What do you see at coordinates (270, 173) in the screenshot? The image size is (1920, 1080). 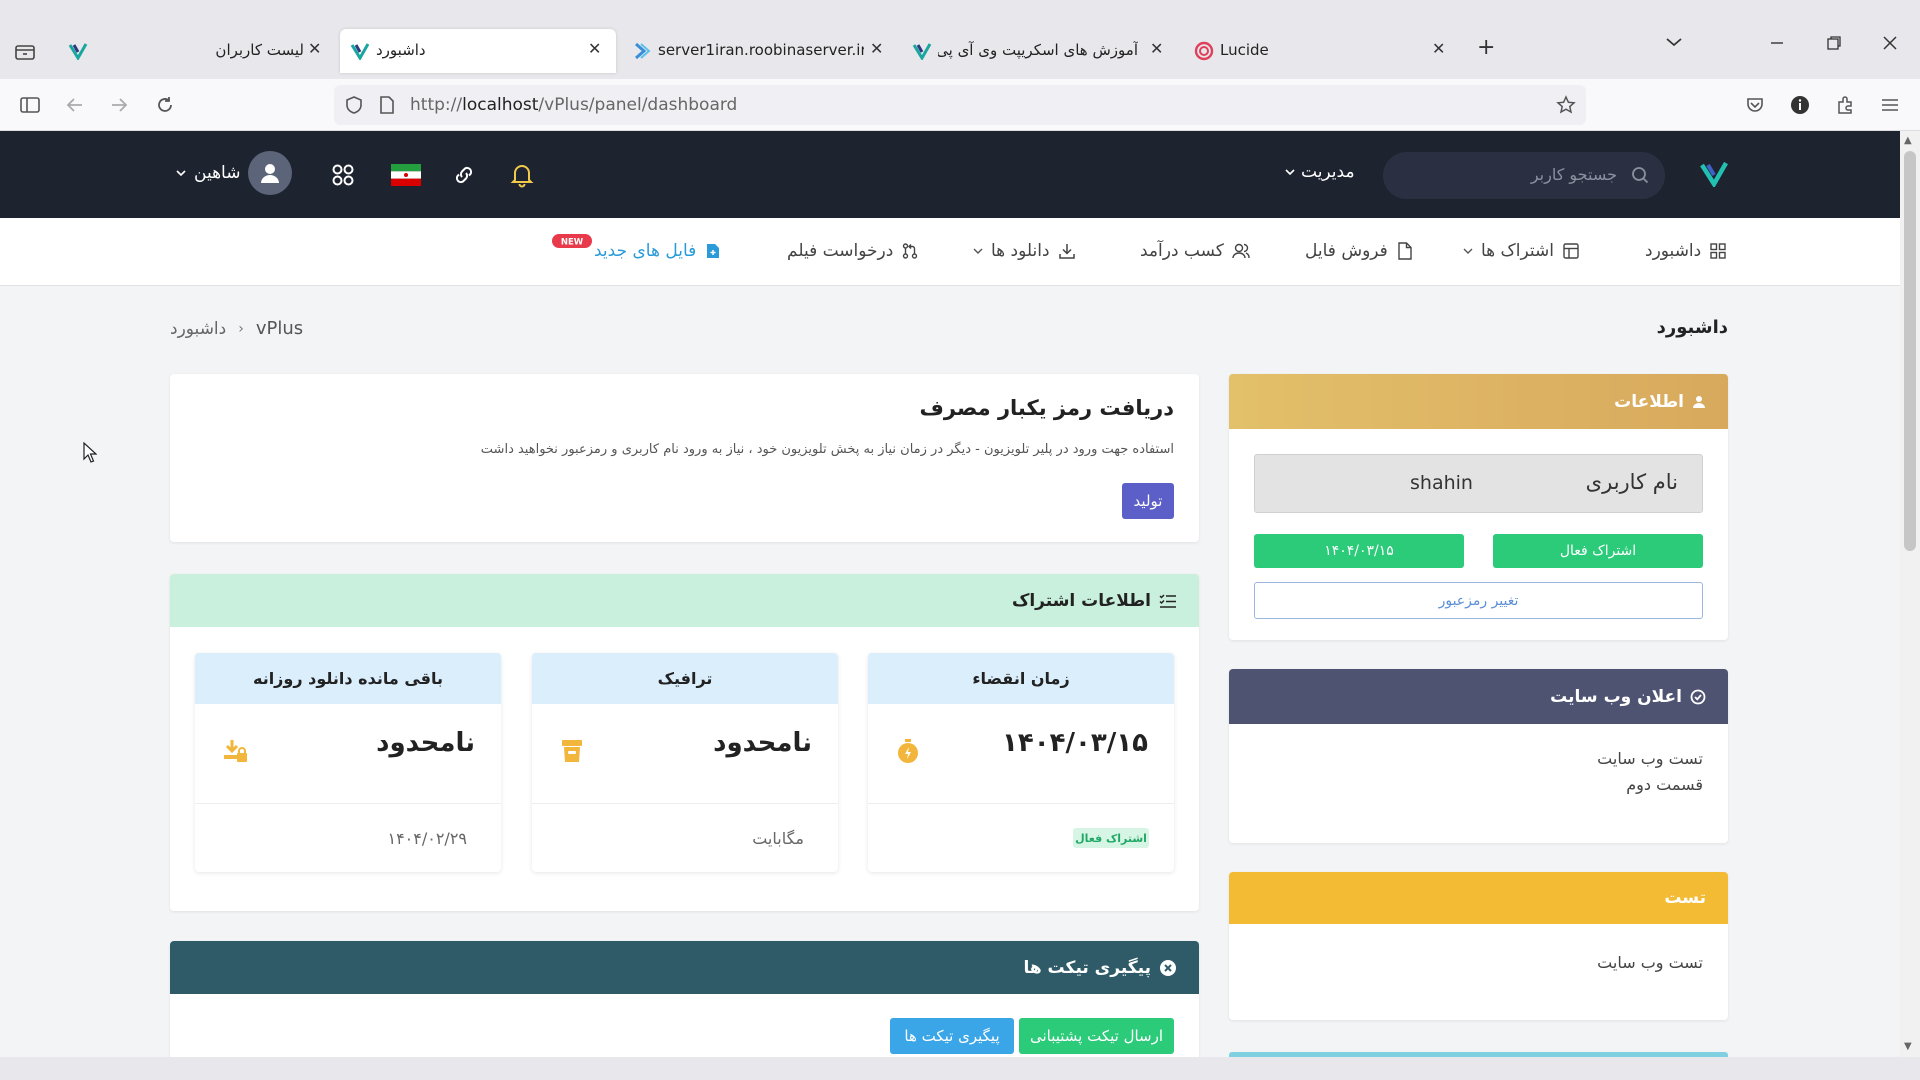 I see `avatar` at bounding box center [270, 173].